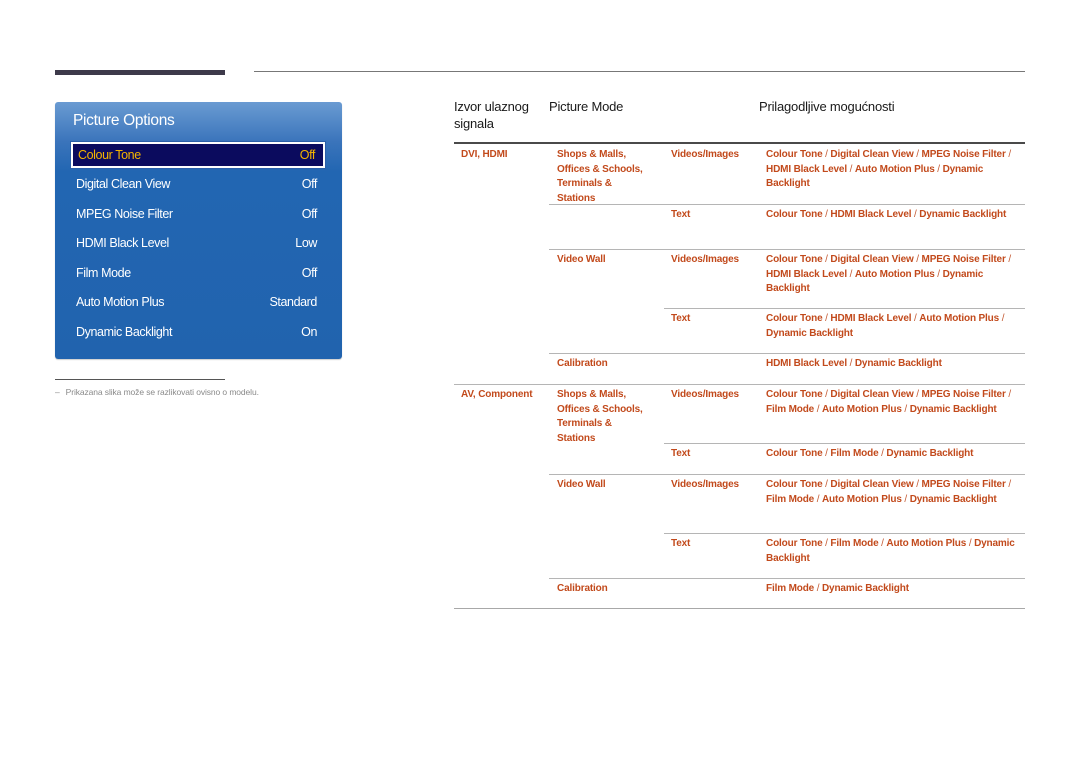 The height and width of the screenshot is (763, 1080). Describe the element at coordinates (581, 484) in the screenshot. I see `use-video-wall: Video Wall` at that location.